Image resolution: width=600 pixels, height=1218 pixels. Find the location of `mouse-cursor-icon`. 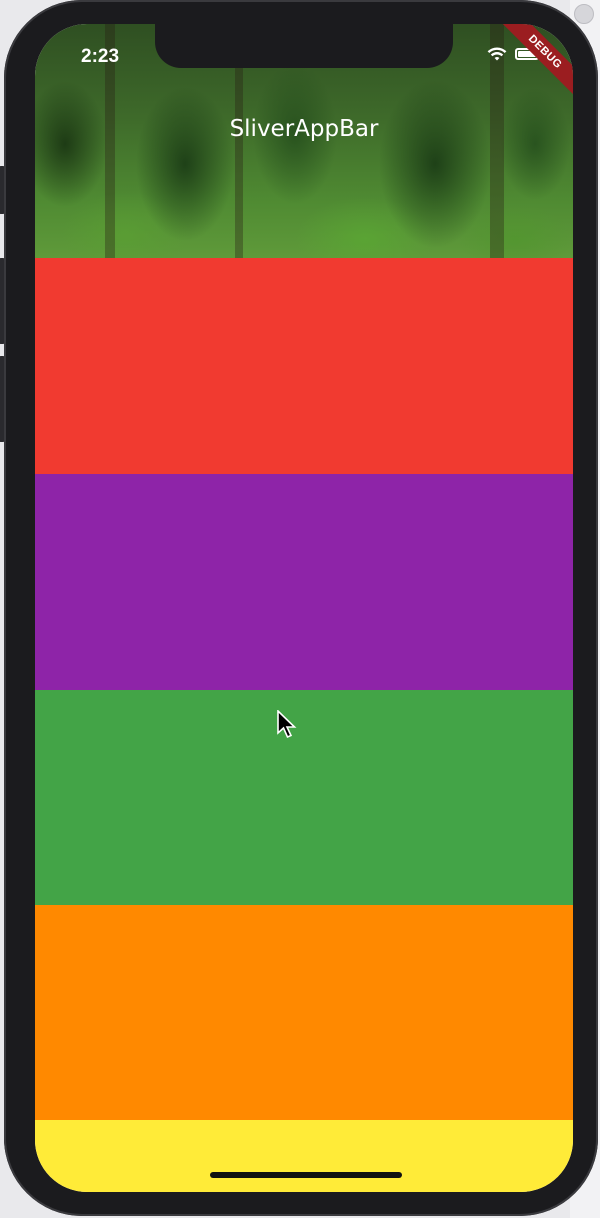

mouse-cursor-icon is located at coordinates (287, 724).